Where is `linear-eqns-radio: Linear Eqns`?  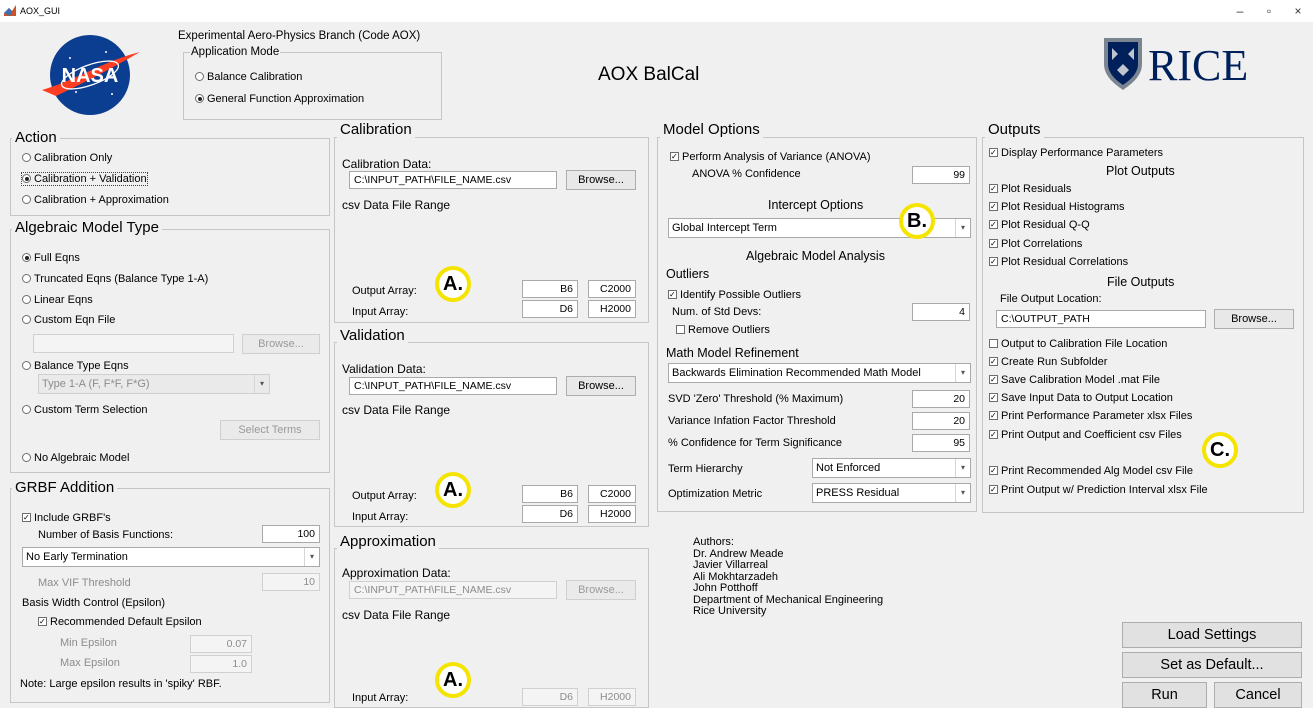
linear-eqns-radio: Linear Eqns is located at coordinates (57, 300).